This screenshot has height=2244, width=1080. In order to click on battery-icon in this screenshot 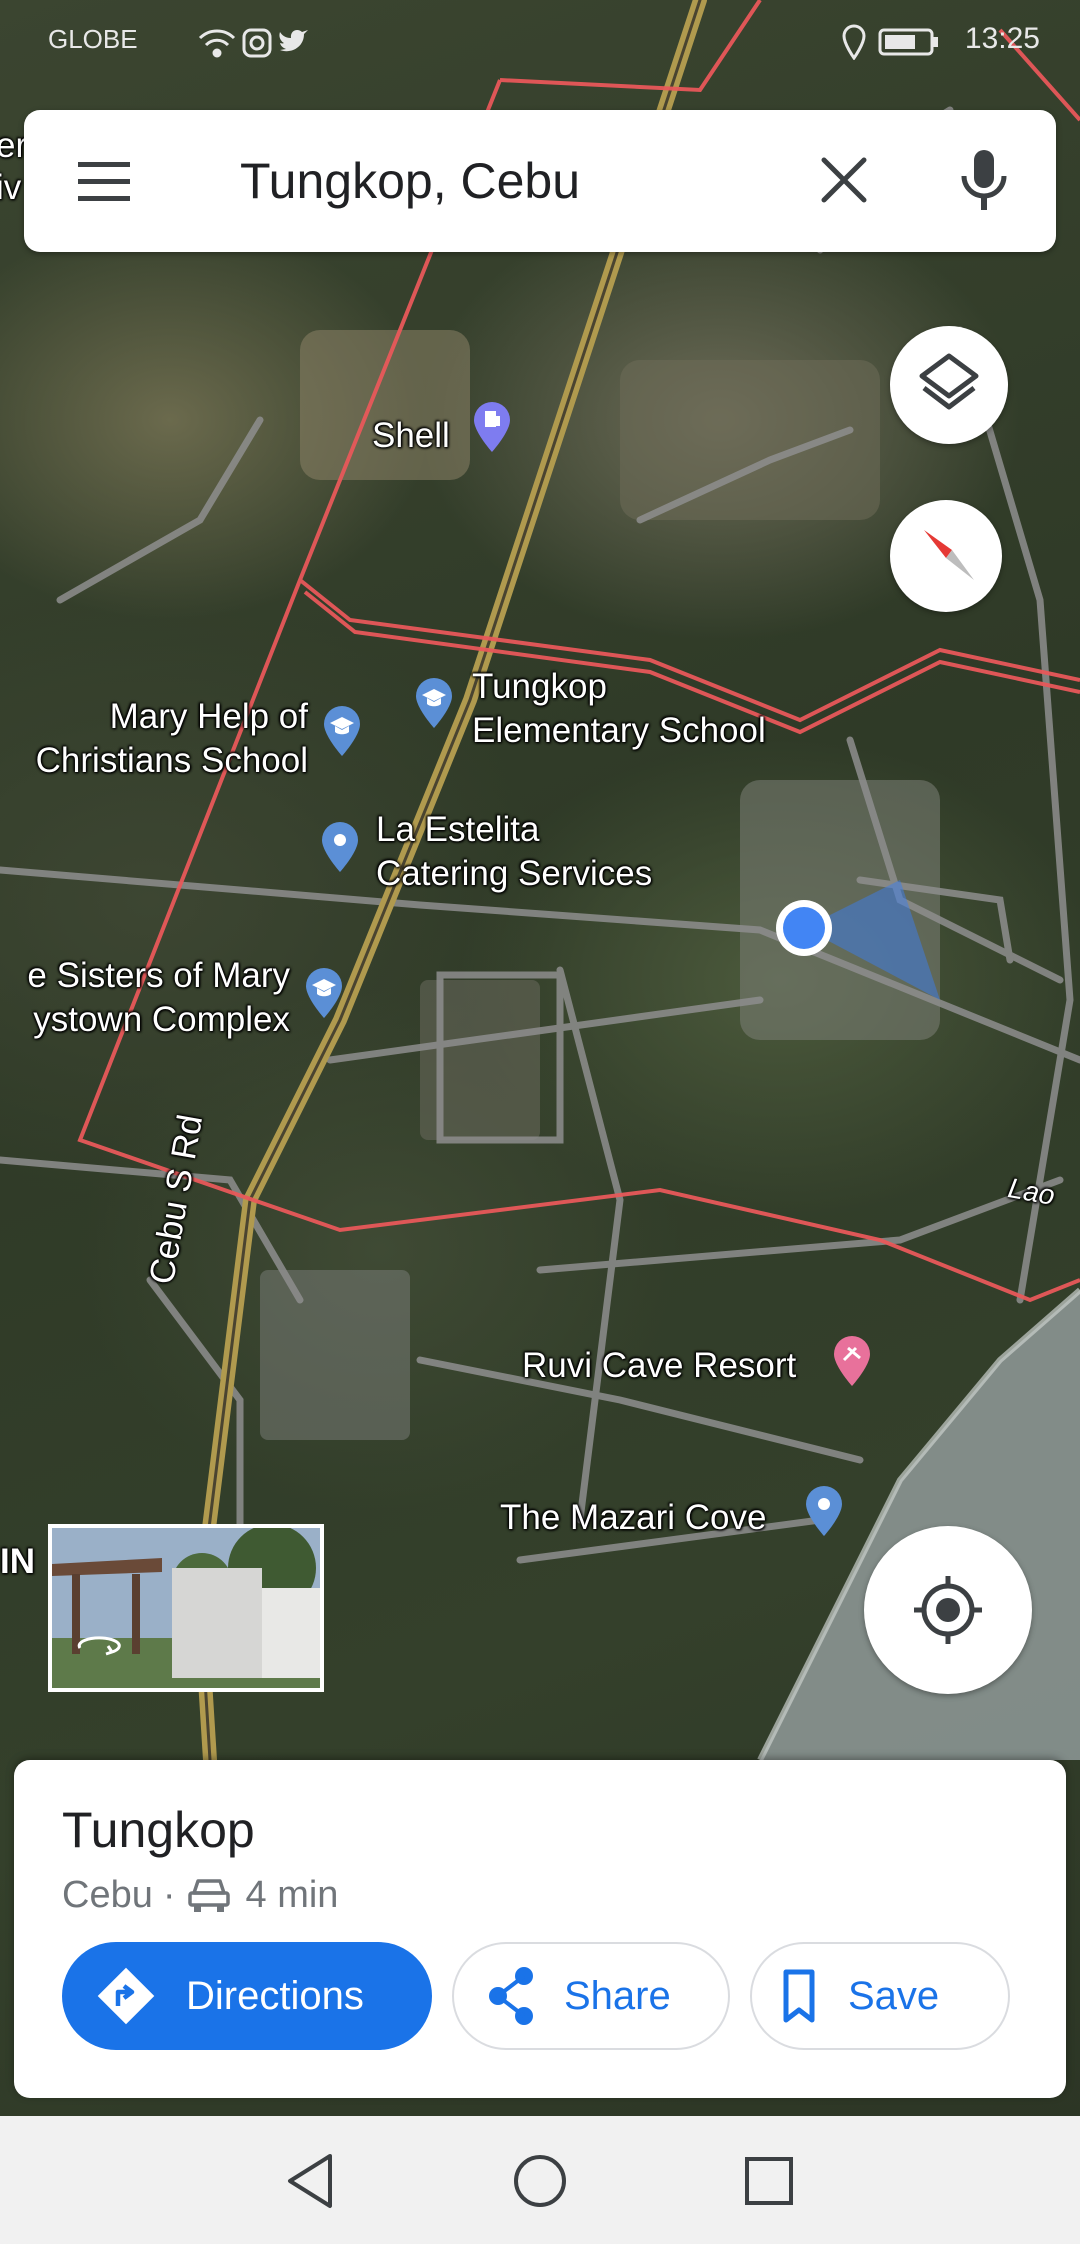, I will do `click(908, 42)`.